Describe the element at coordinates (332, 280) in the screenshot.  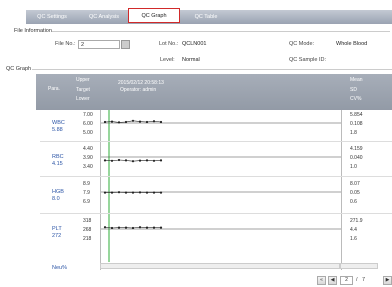
I see `prev-page-button: ◀` at that location.